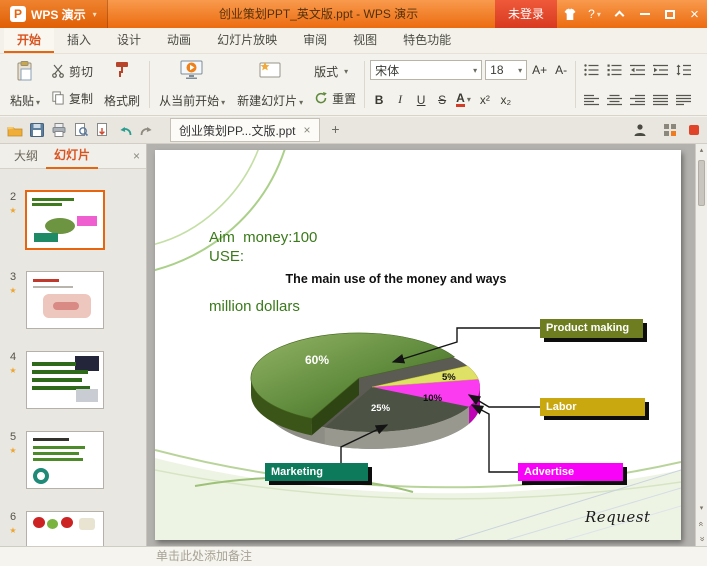 This screenshot has width=707, height=566. I want to click on vertical-scrollbar: ▴ ▾ « «, so click(701, 345).